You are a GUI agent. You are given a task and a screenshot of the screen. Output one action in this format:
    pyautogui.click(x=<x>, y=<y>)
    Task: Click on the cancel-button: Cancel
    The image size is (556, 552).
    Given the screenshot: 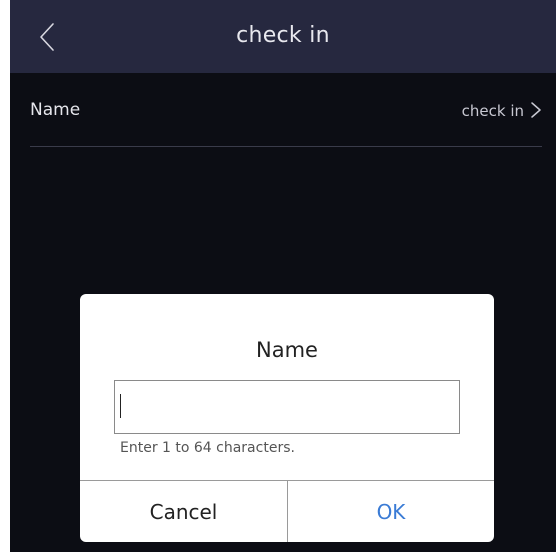 What is the action you would take?
    pyautogui.click(x=183, y=511)
    